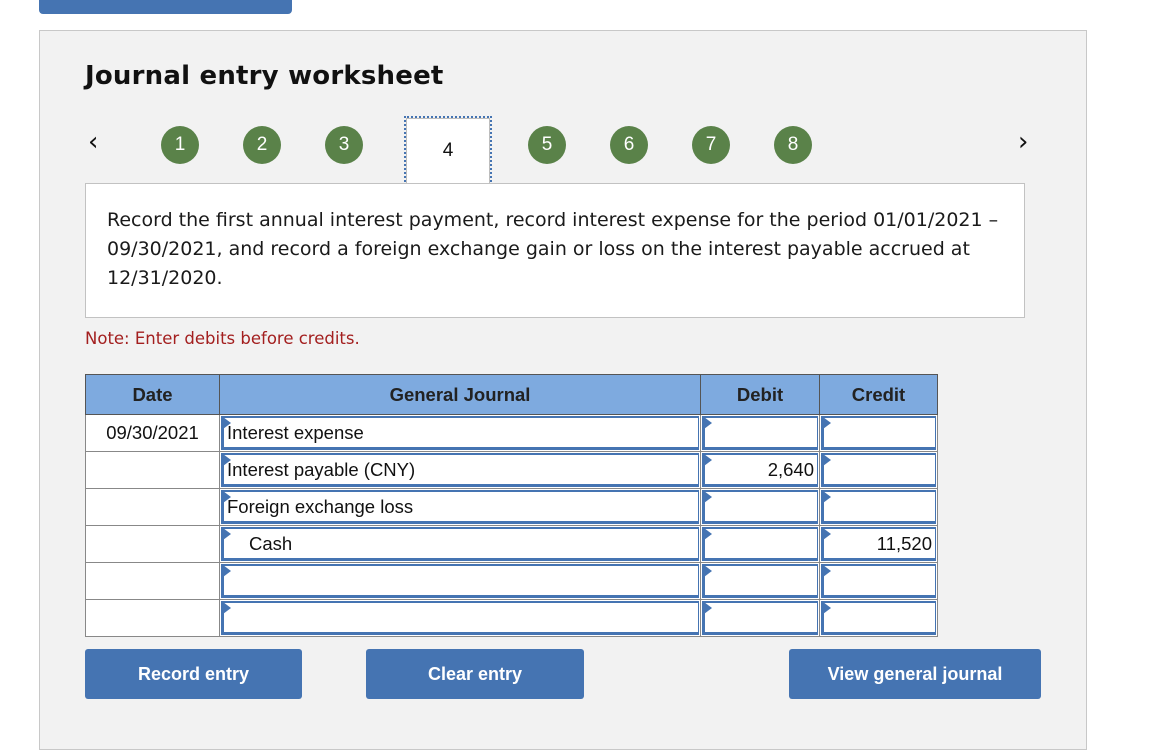  What do you see at coordinates (1023, 142) in the screenshot?
I see `chevron-right-icon: ›` at bounding box center [1023, 142].